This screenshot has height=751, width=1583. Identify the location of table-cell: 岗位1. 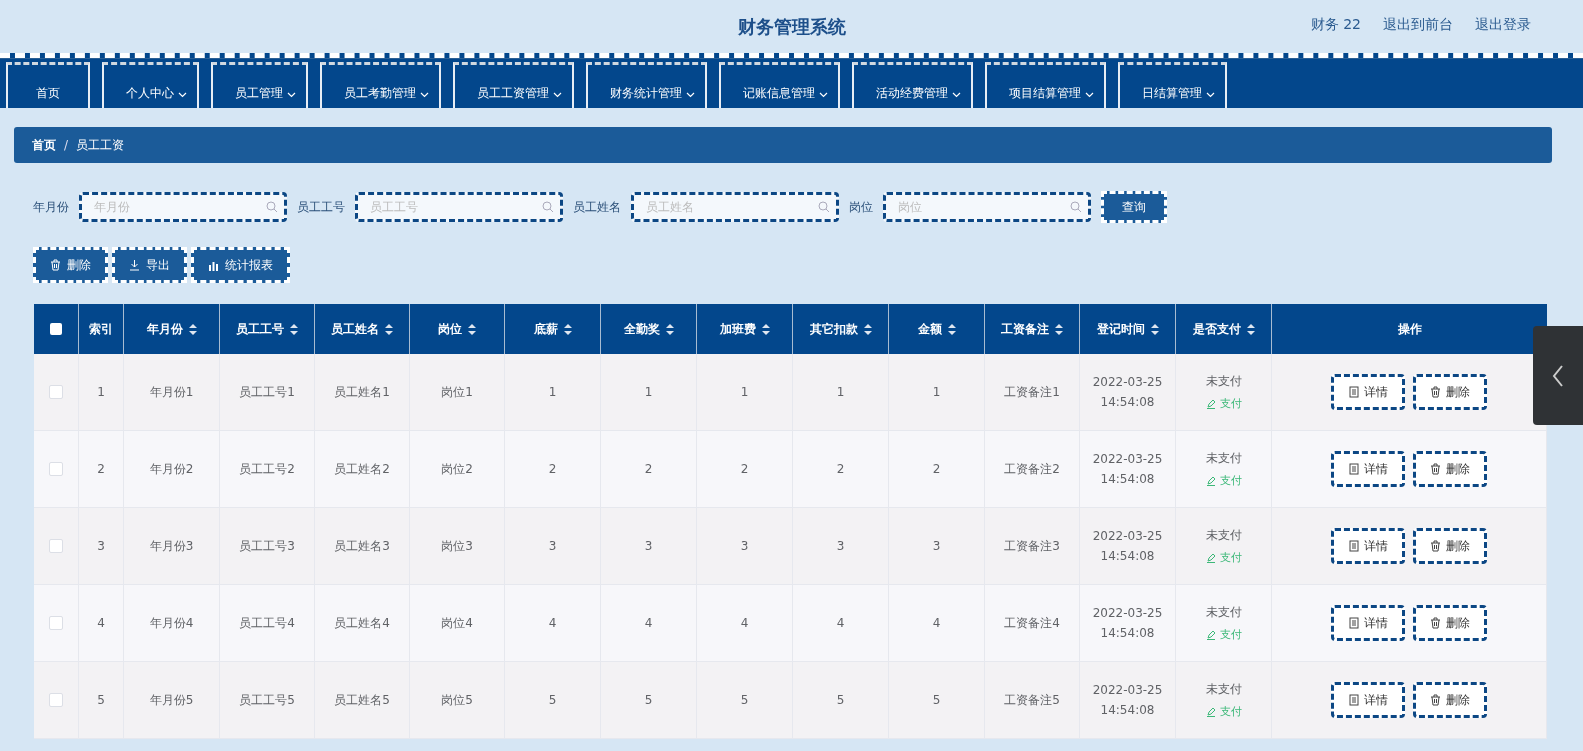
(457, 392).